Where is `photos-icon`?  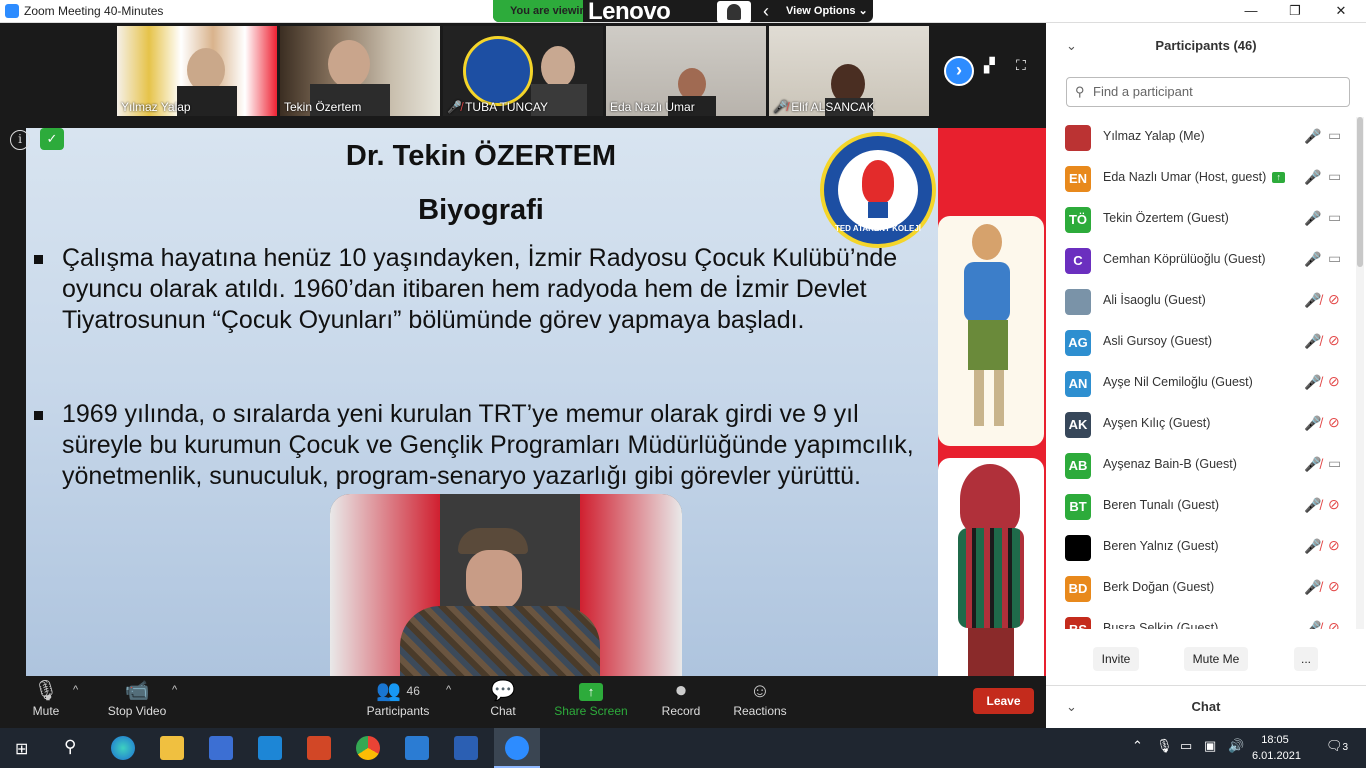
photos-icon is located at coordinates (417, 748).